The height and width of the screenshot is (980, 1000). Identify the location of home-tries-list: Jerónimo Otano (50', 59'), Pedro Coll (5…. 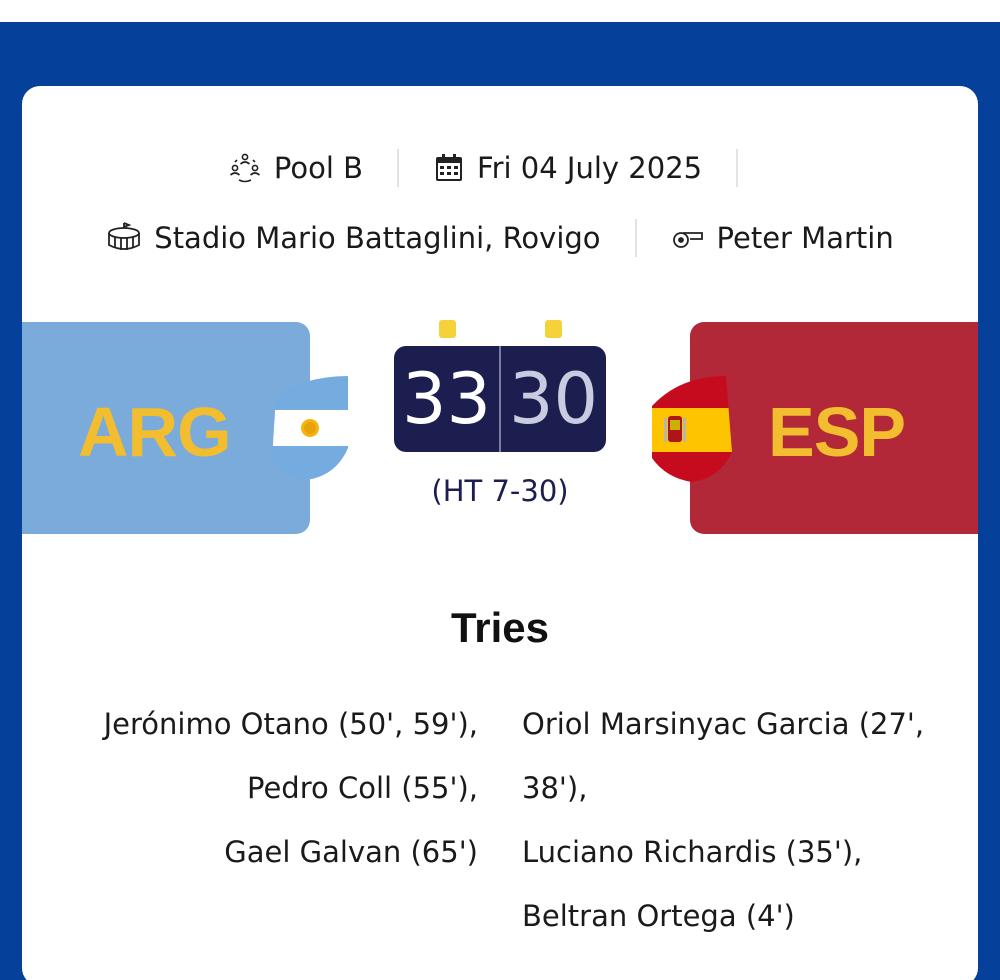
(259, 788).